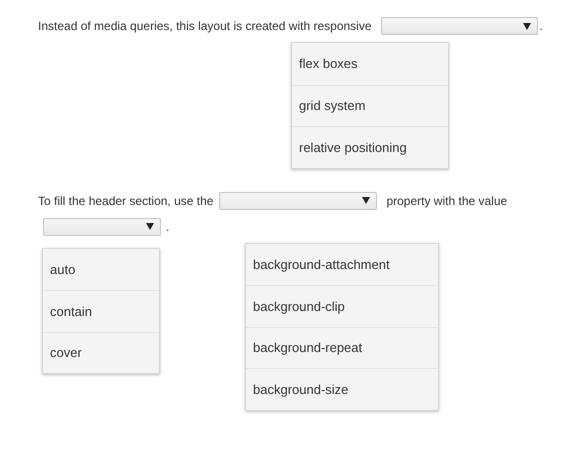 This screenshot has width=567, height=458. I want to click on option-item: background-attachment, so click(342, 264).